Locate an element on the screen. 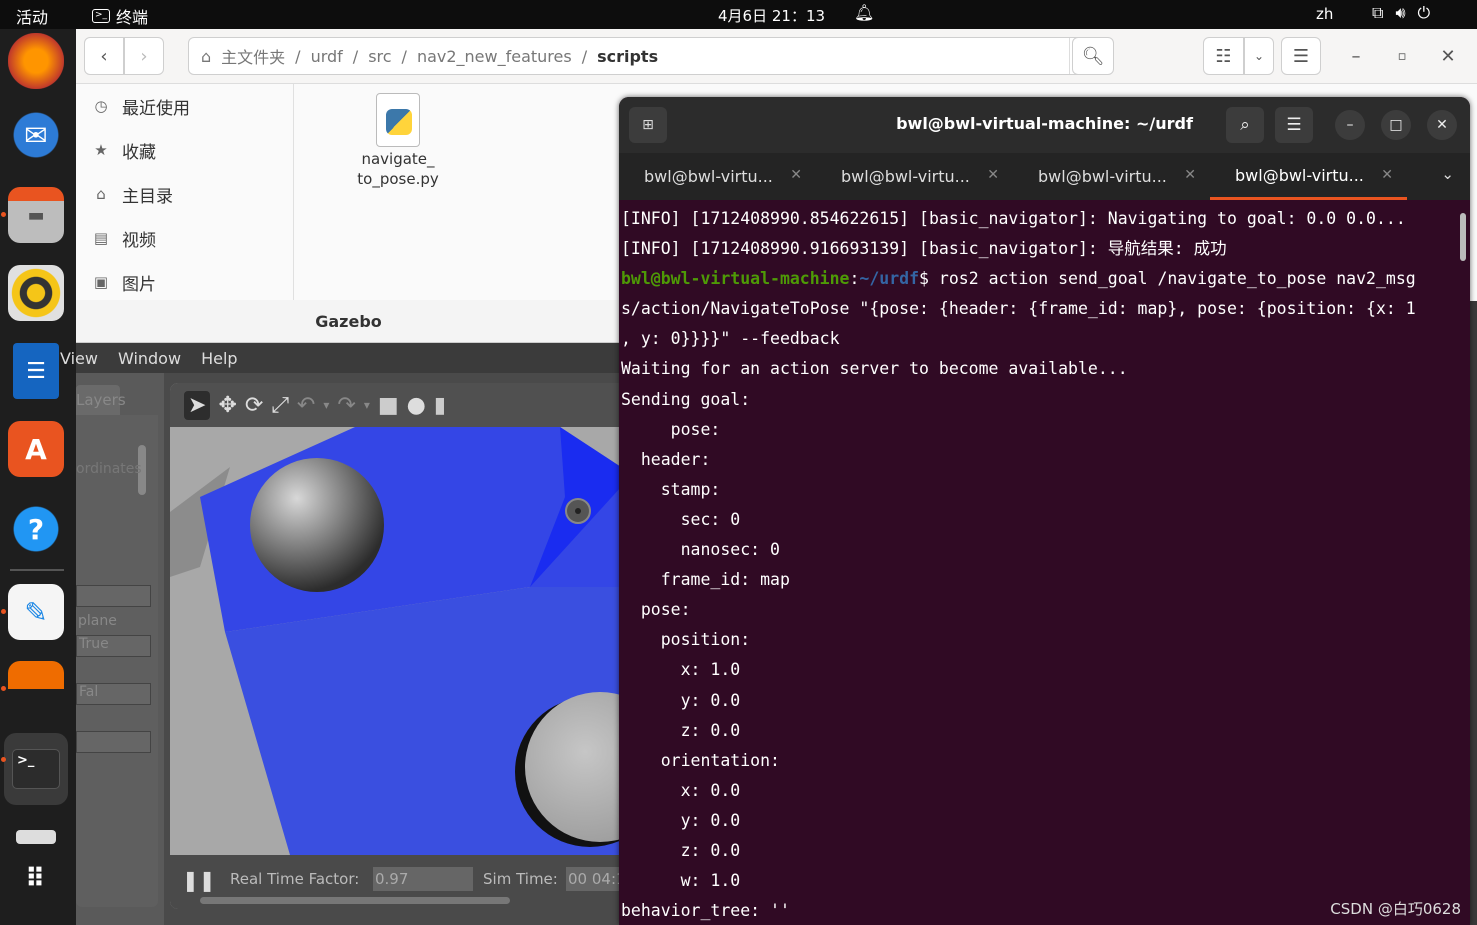 This screenshot has width=1477, height=925. maximize-button: ▫ is located at coordinates (1402, 56).